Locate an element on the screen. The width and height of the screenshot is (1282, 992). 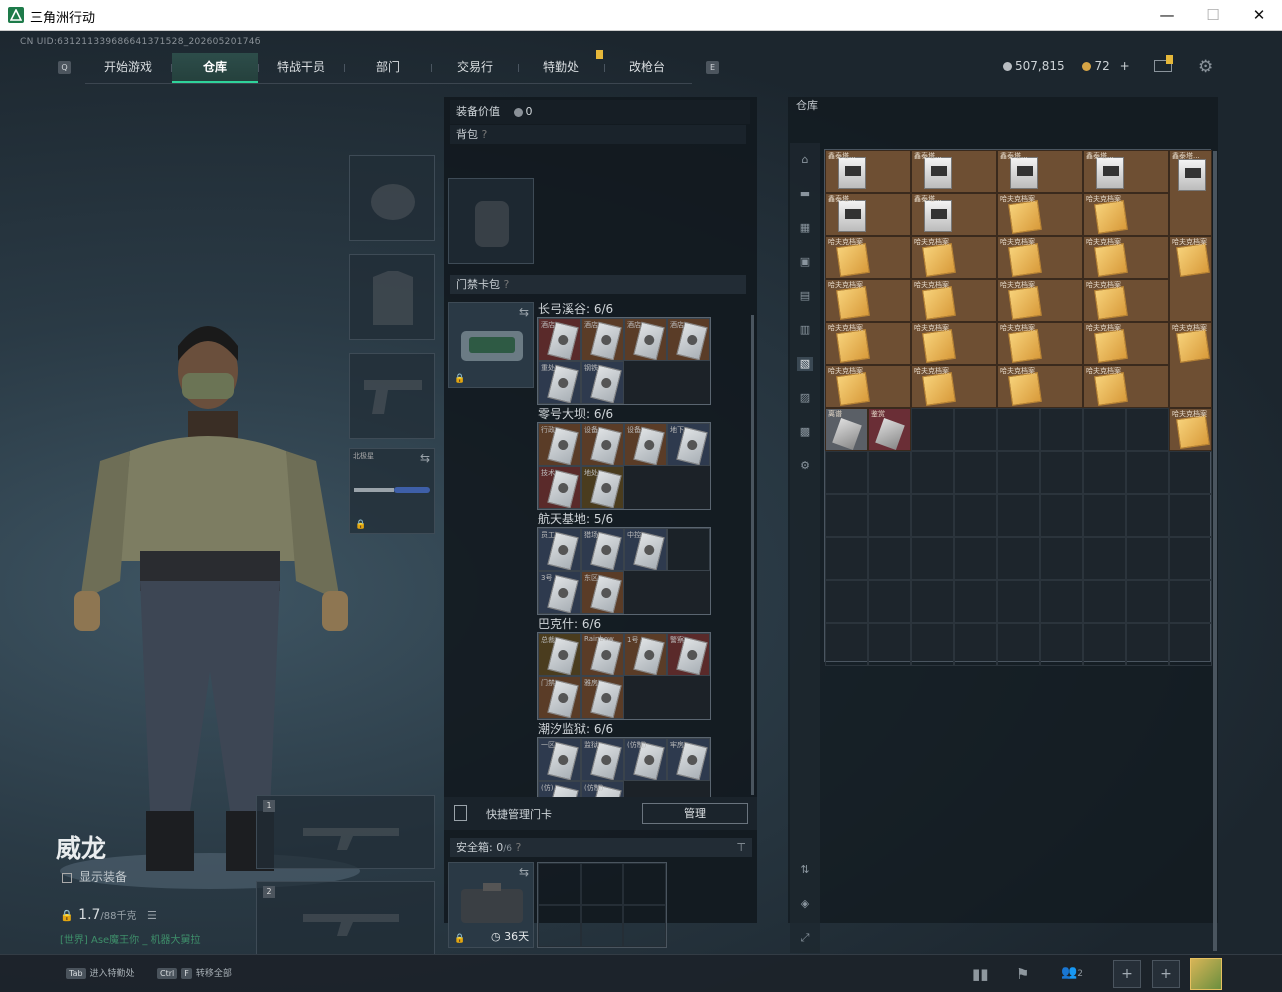
nav-next-key: E is located at coordinates (712, 67).